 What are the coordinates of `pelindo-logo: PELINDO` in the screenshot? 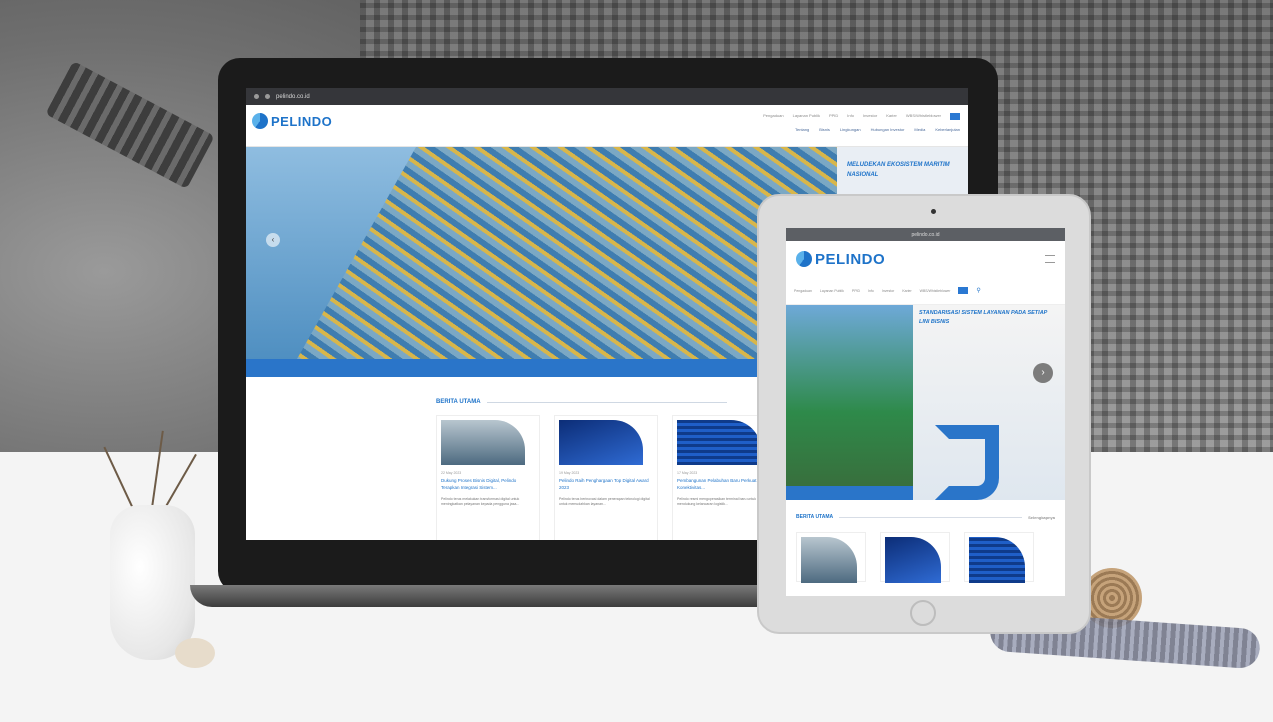 It's located at (292, 121).